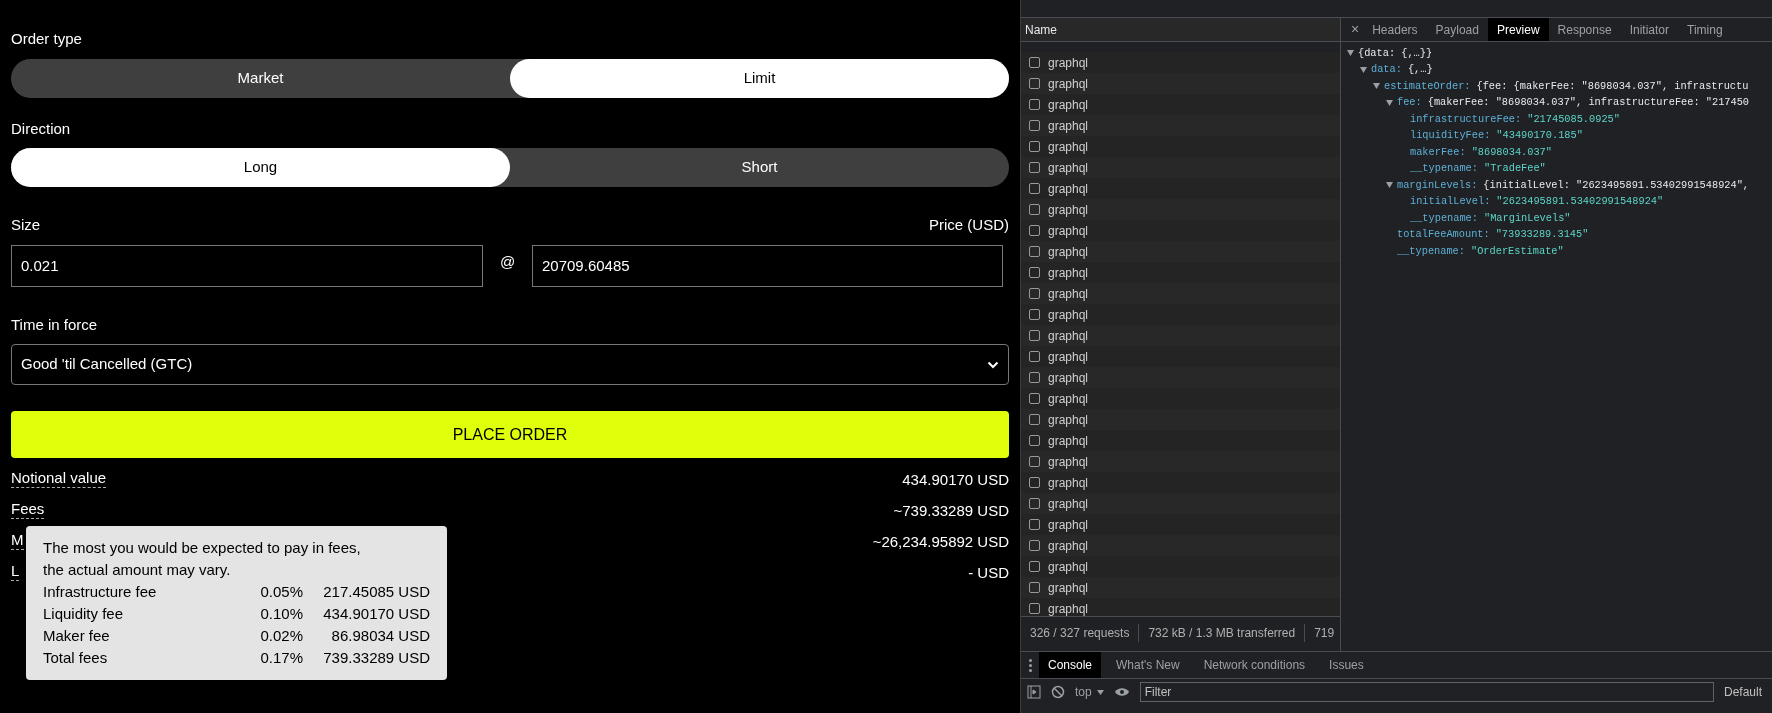  I want to click on more-vertical-icon, so click(1030, 665).